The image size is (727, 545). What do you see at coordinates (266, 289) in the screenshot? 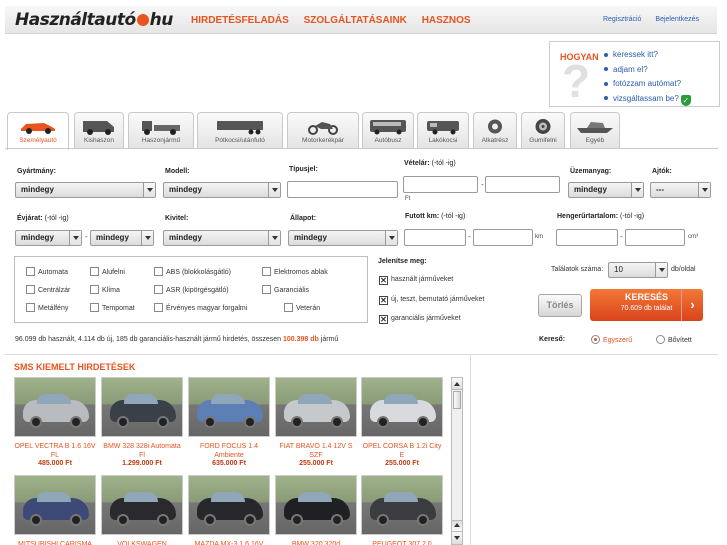
I see `checkbox-icon` at bounding box center [266, 289].